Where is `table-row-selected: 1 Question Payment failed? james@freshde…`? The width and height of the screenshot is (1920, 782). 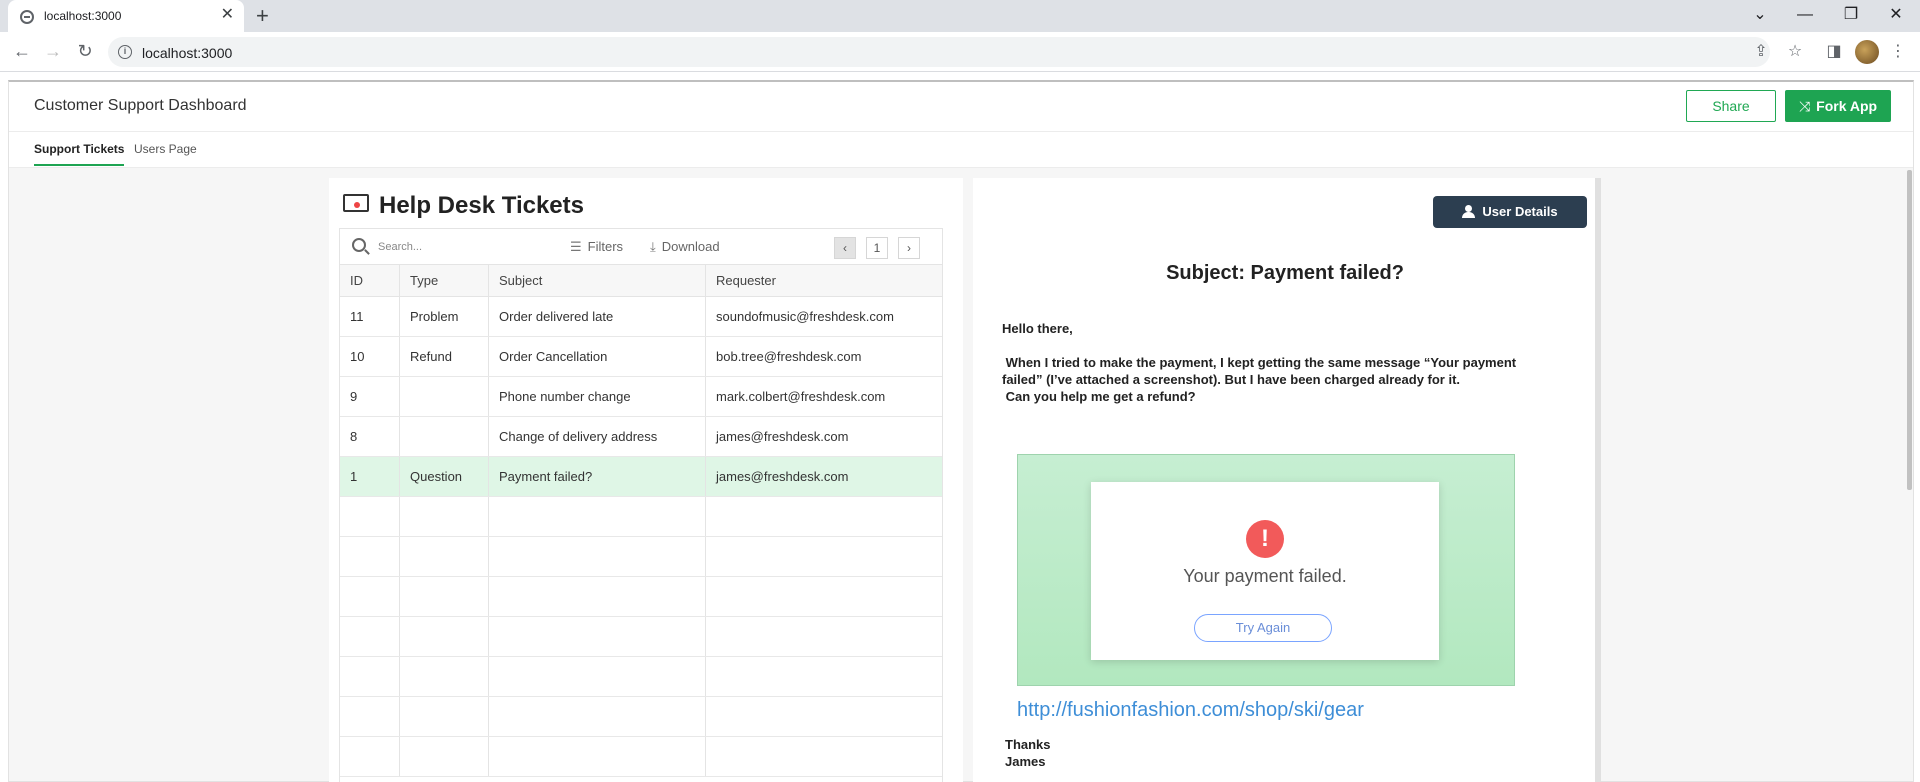 table-row-selected: 1 Question Payment failed? james@freshde… is located at coordinates (641, 477).